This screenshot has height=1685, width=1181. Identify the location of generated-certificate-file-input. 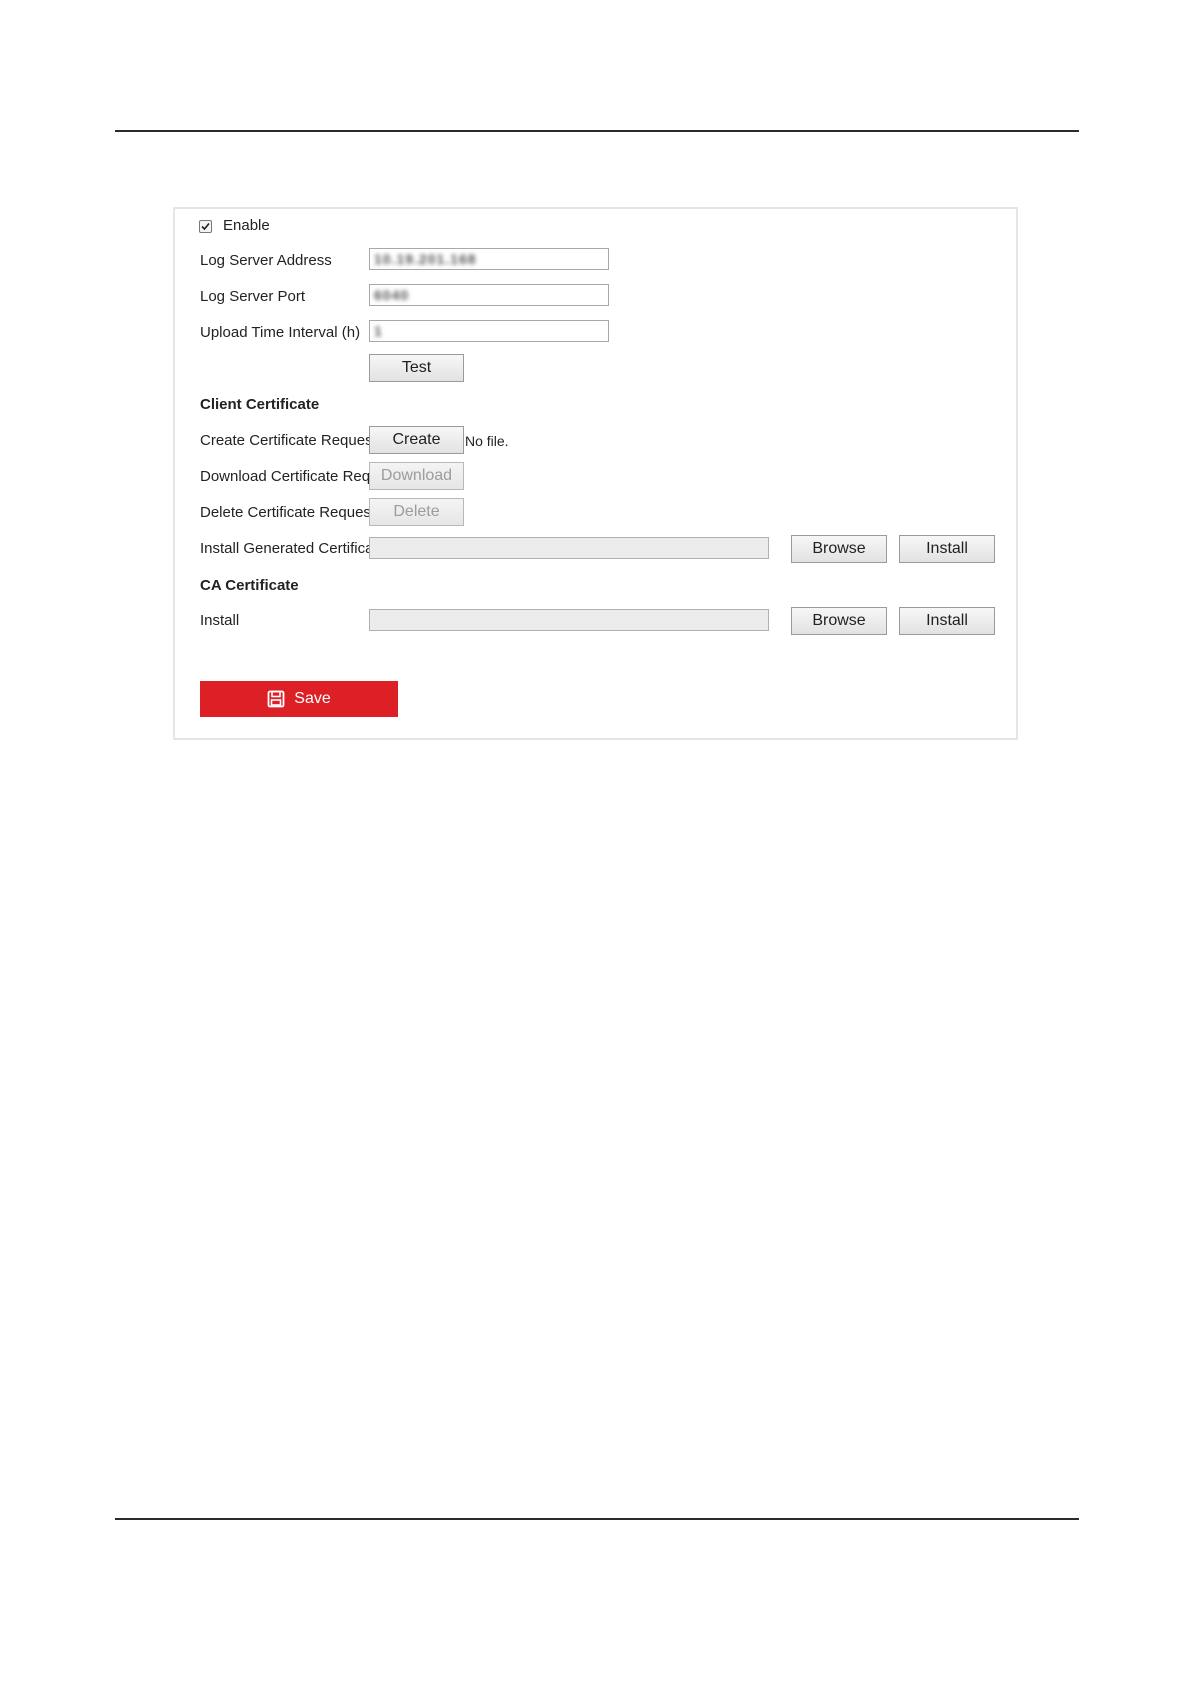
(569, 548).